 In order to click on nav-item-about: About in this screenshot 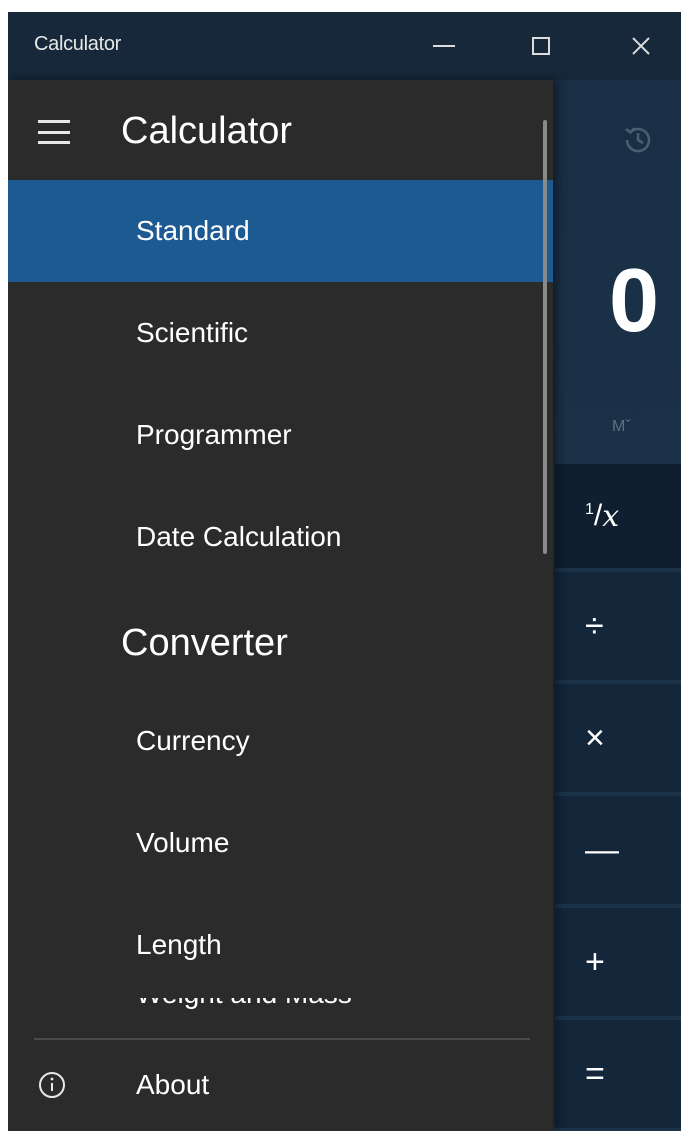, I will do `click(280, 1085)`.